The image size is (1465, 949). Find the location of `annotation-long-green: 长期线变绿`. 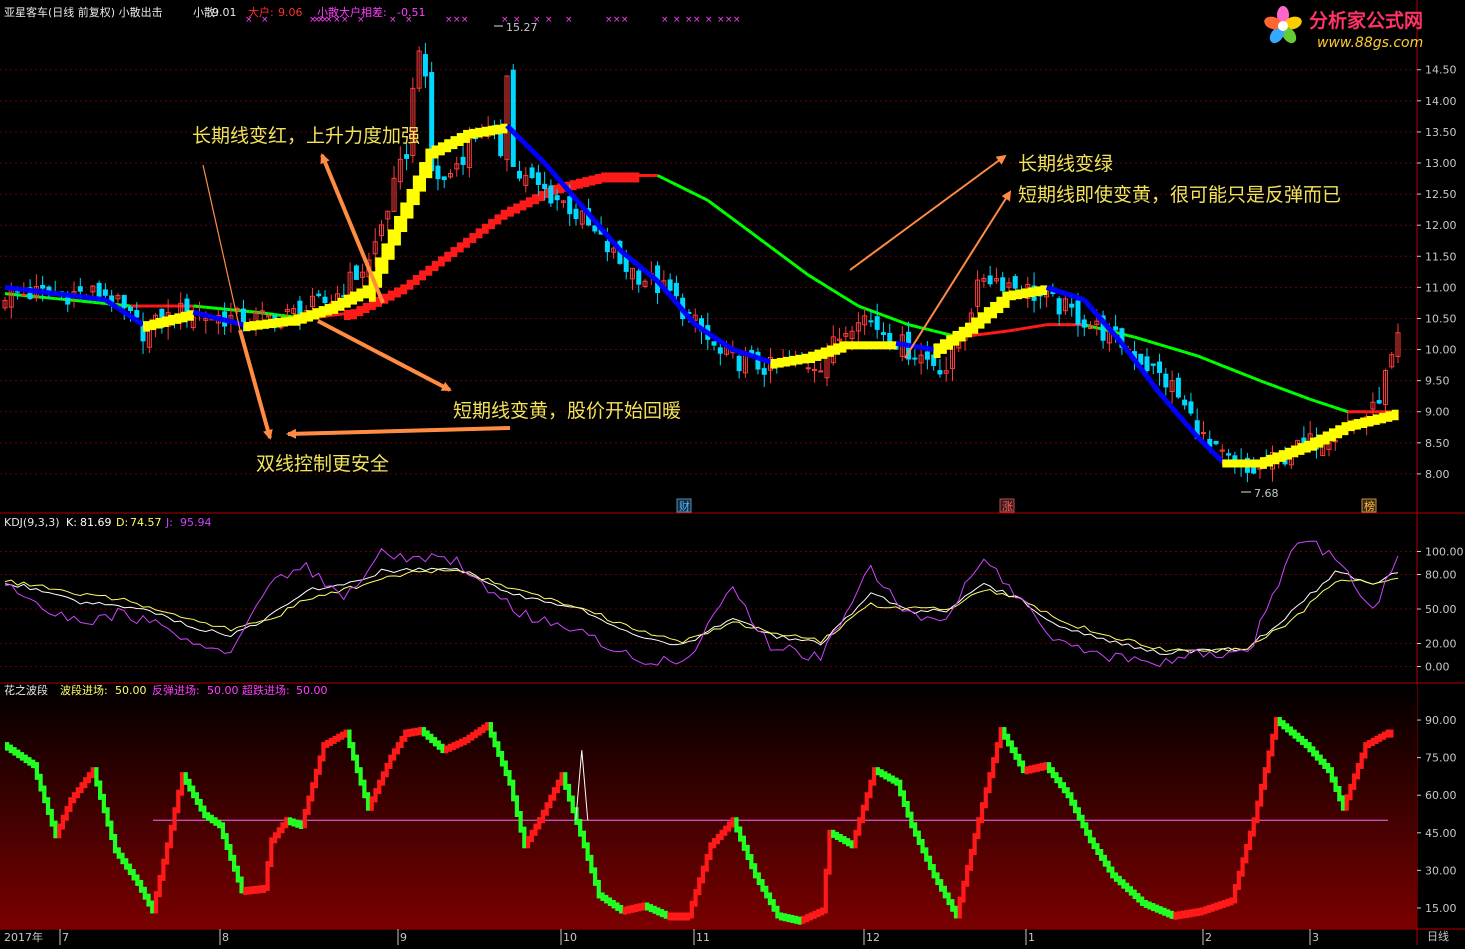

annotation-long-green: 长期线变绿 is located at coordinates (1065, 164).